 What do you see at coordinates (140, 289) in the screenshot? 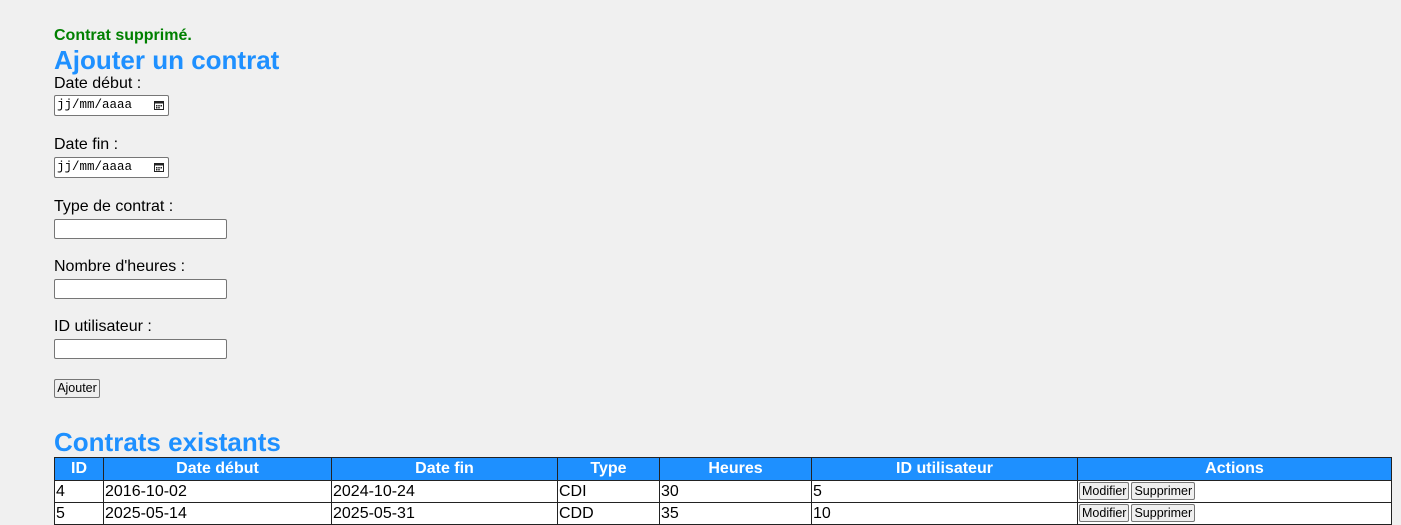
I see `nombre-heures-input` at bounding box center [140, 289].